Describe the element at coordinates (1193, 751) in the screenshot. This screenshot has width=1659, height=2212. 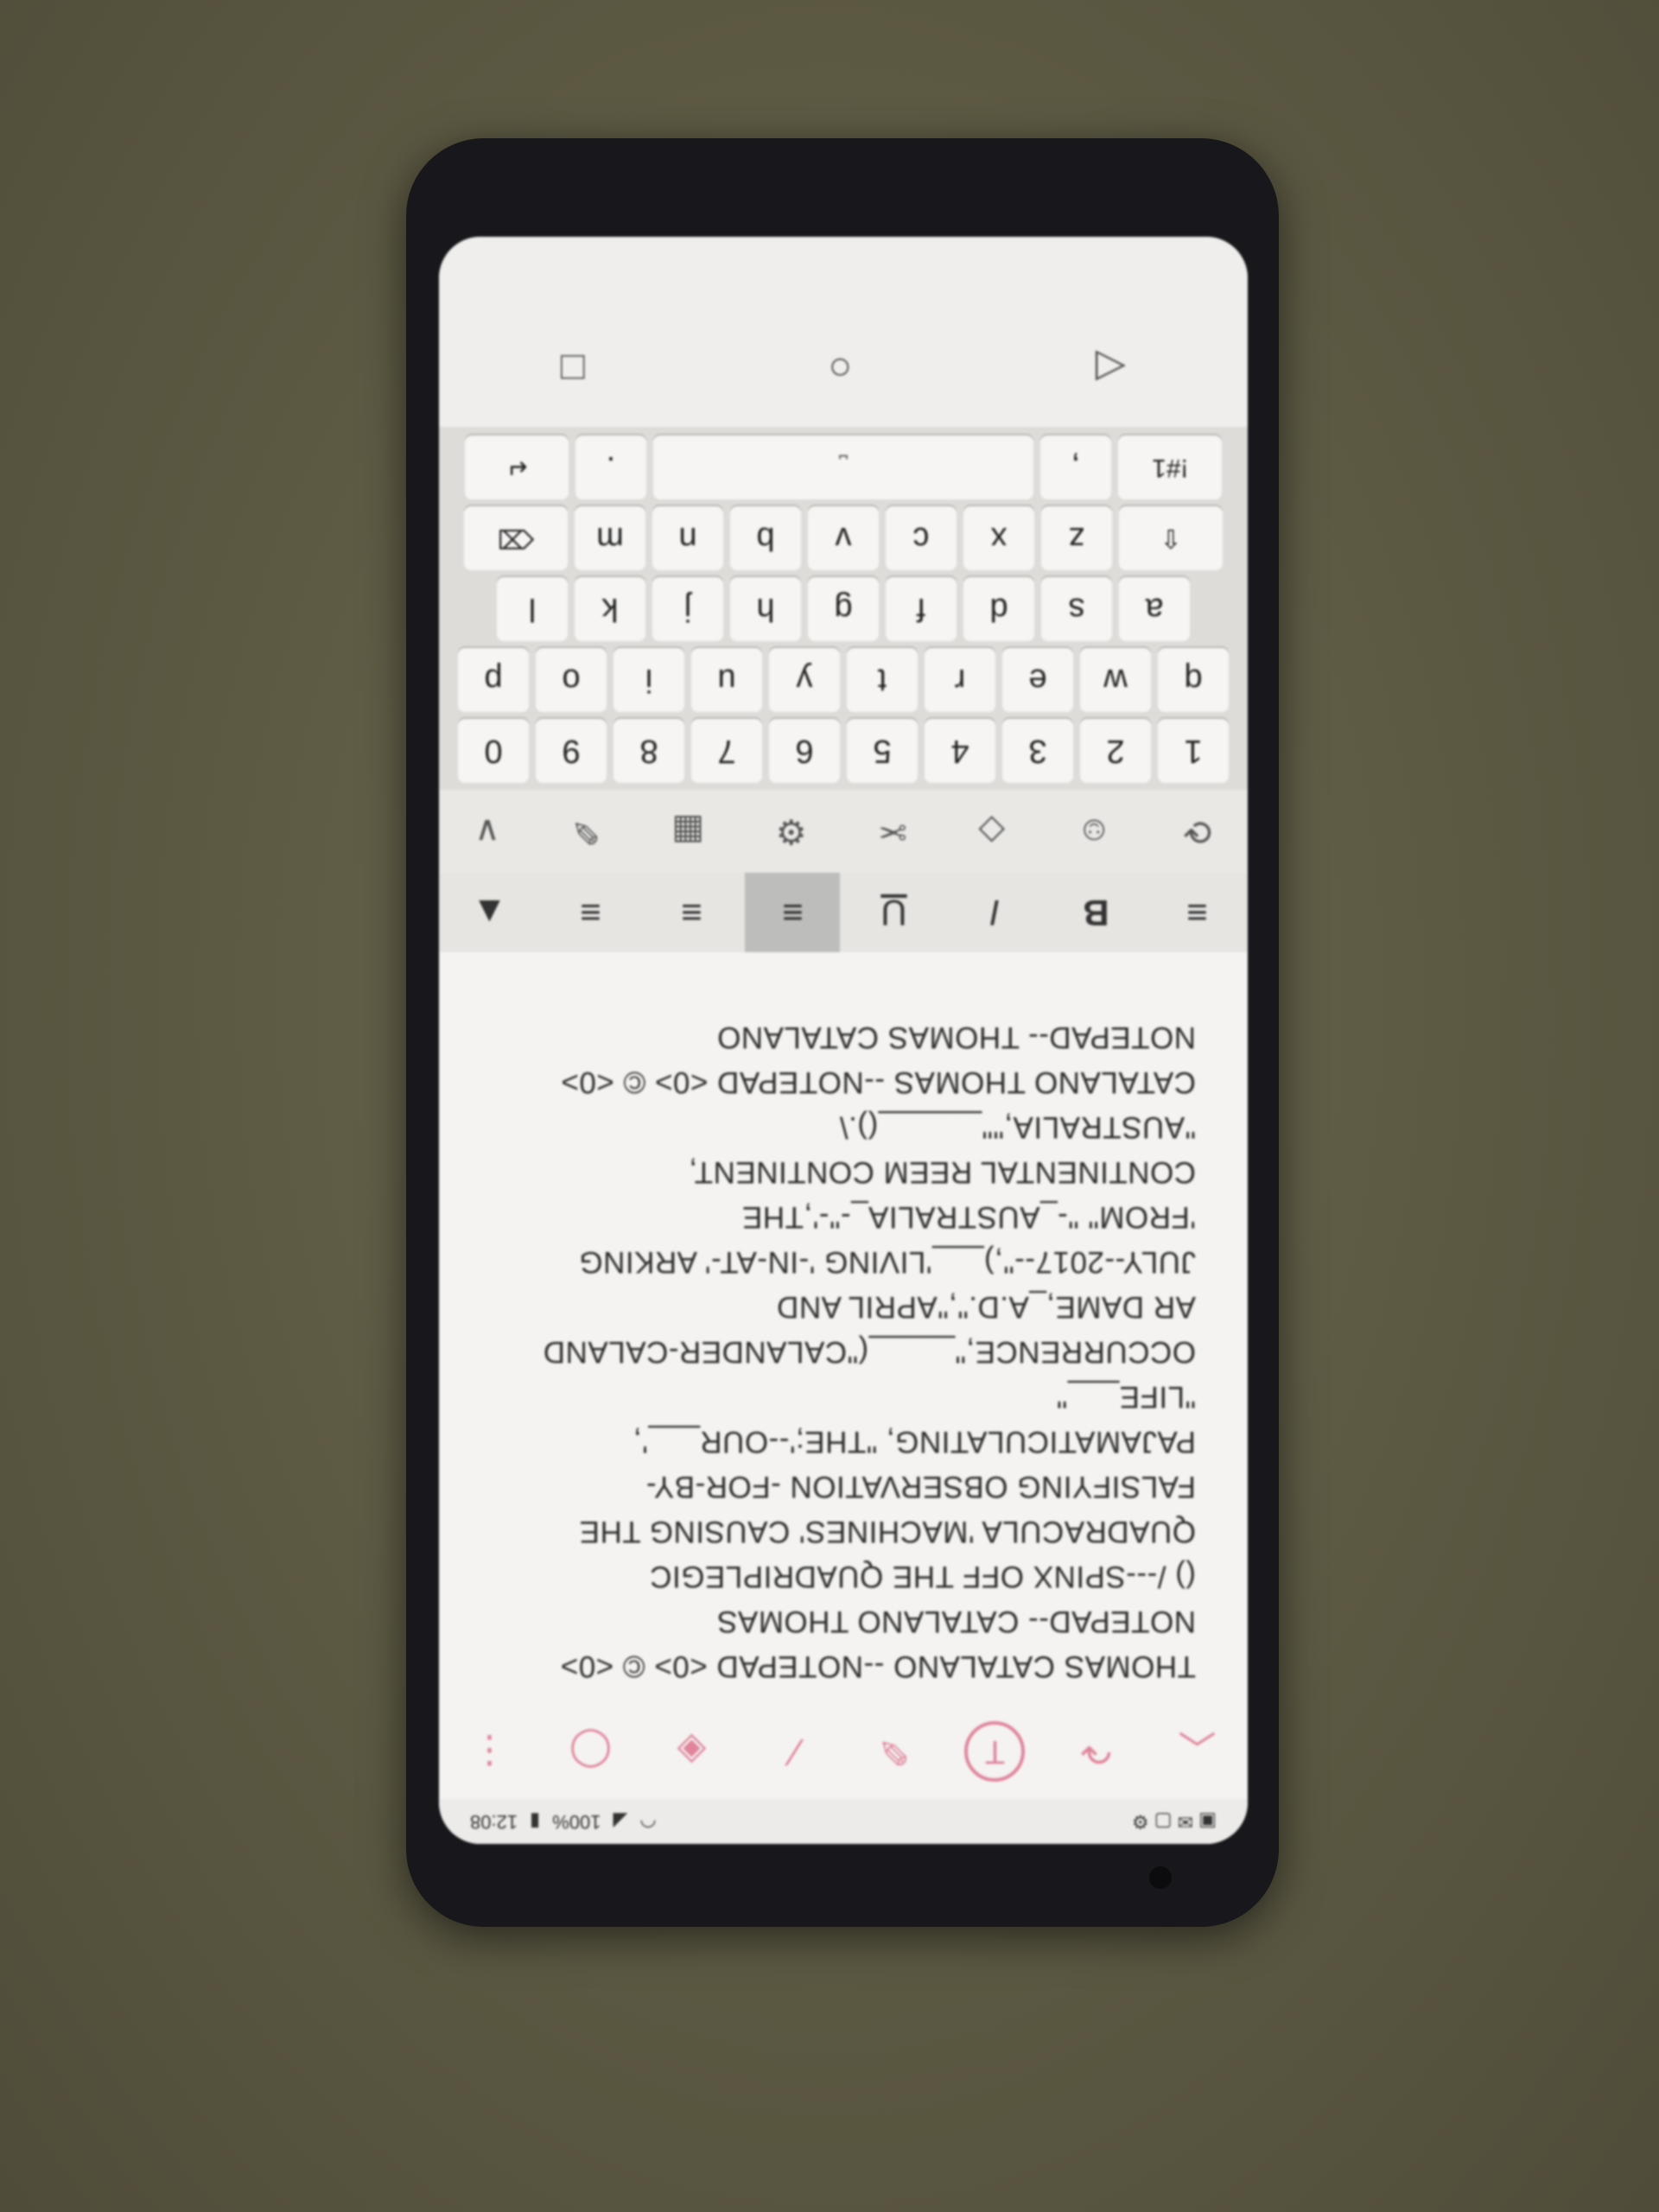
I see `key: 1` at that location.